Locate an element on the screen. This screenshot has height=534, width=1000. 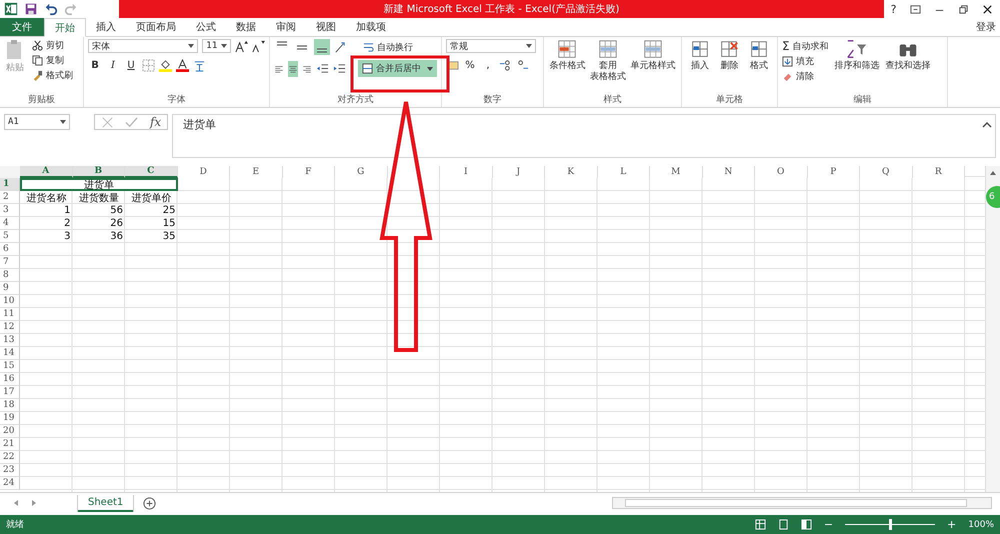
column-header: A is located at coordinates (46, 172).